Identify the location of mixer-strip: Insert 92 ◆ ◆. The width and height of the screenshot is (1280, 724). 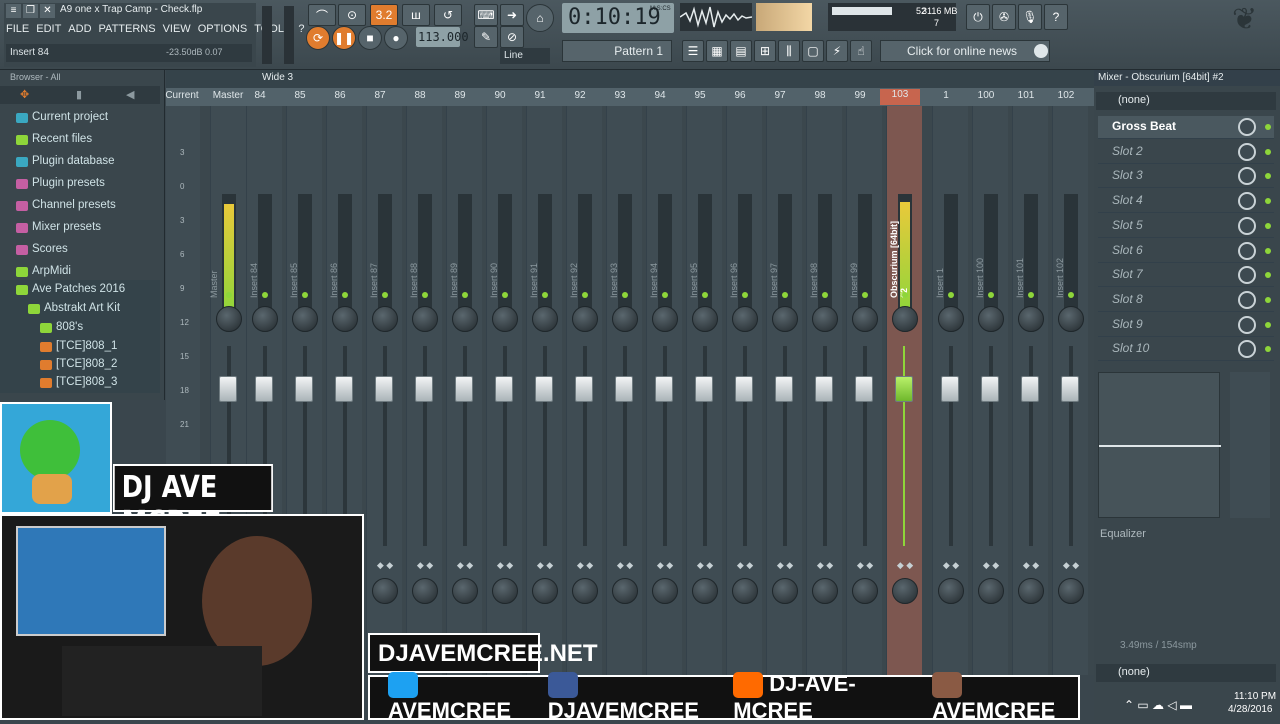
(584, 390).